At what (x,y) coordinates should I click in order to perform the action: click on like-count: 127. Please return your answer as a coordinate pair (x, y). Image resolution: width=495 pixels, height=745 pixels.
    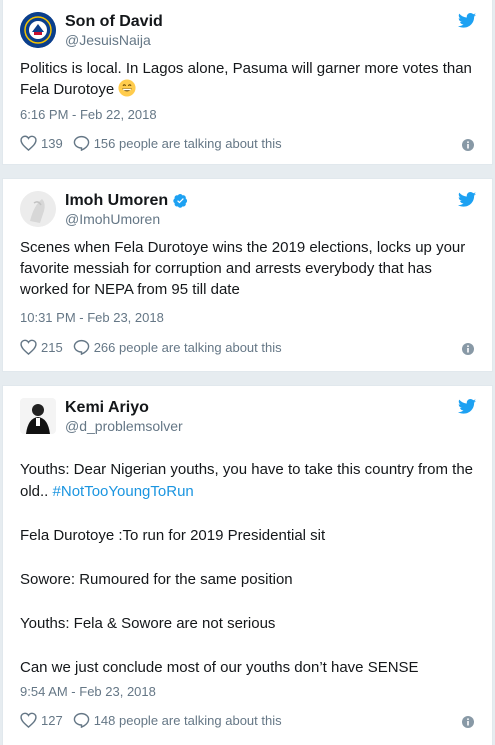
    Looking at the image, I should click on (52, 720).